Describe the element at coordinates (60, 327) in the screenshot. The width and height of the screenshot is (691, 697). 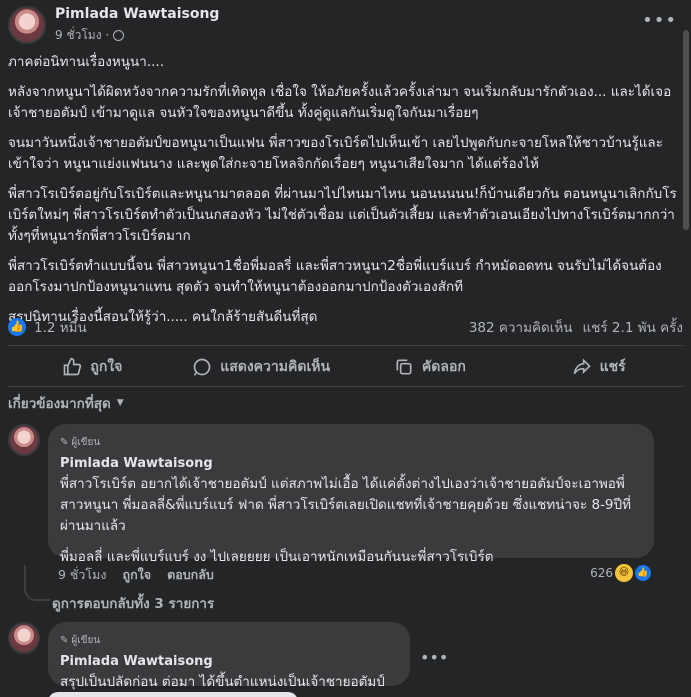
I see `like-count: 1.2 หมื่น` at that location.